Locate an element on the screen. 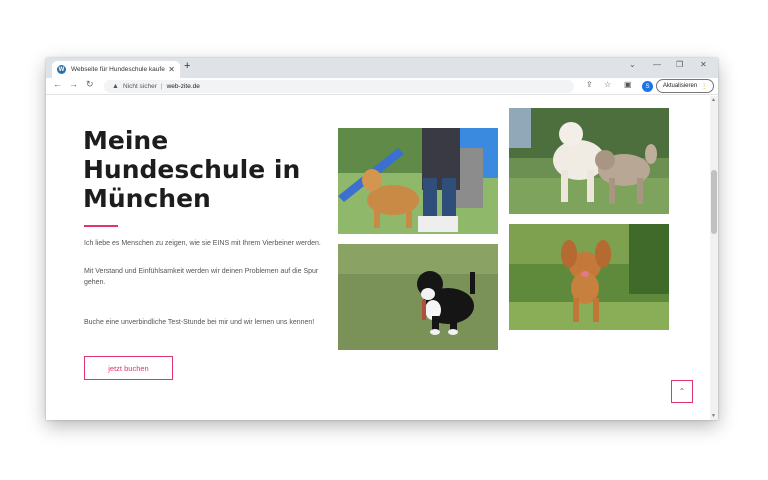  close-tab-icon: ✕ is located at coordinates (171, 69).